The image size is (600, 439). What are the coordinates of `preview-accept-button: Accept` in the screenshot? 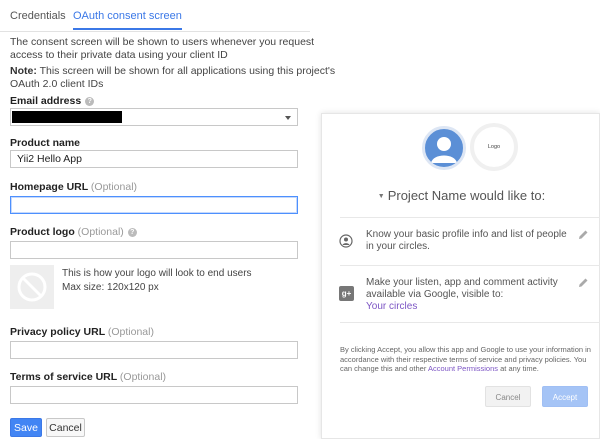 It's located at (565, 396).